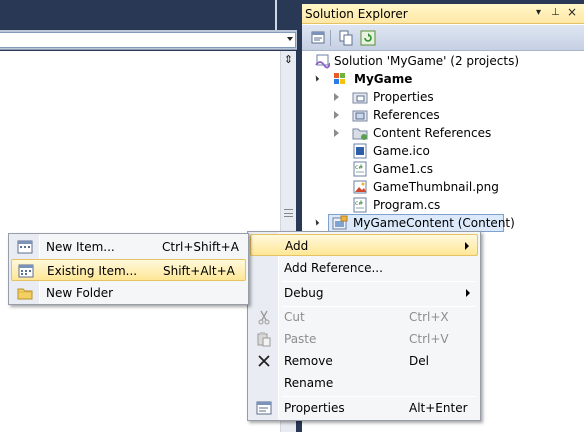  I want to click on tab-strip-divider, so click(276, 15).